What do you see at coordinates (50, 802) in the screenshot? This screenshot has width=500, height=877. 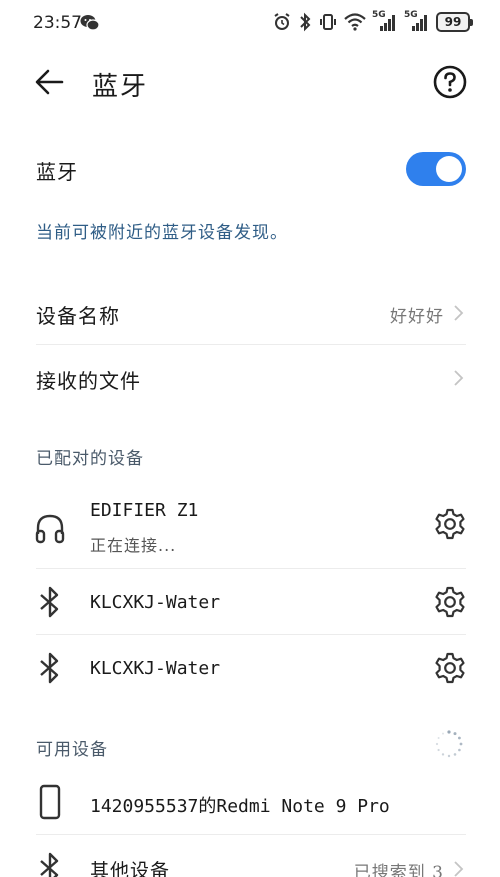 I see `phone-icon` at bounding box center [50, 802].